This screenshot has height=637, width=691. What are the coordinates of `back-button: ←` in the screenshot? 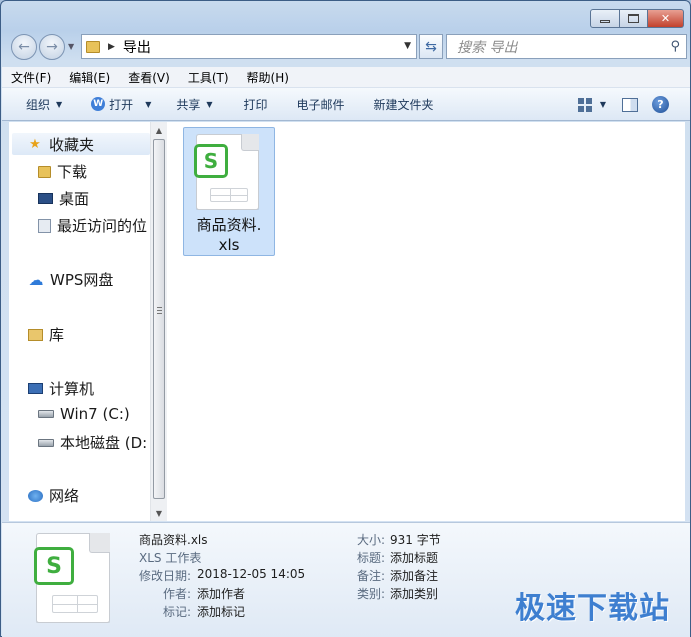 It's located at (24, 47).